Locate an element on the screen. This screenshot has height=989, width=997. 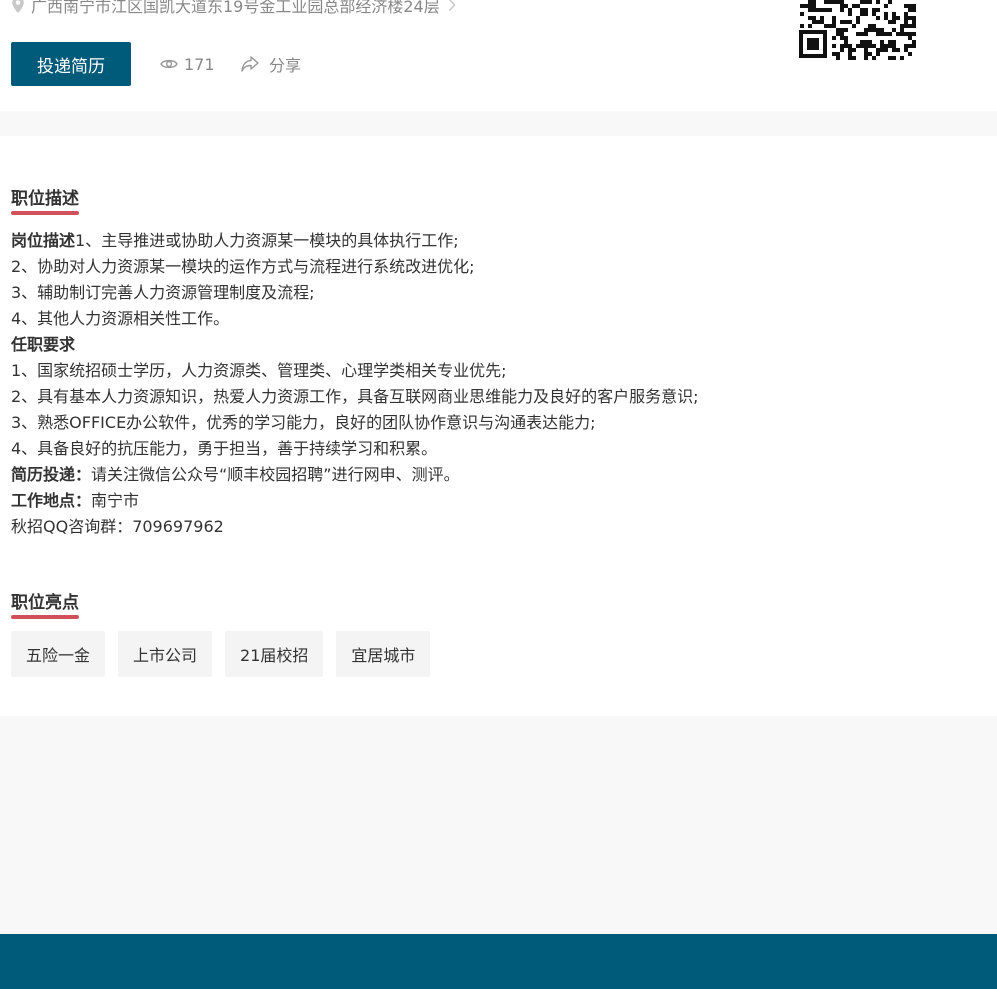
description-line: 岗位描述1、主导推进或协助人力资源某一模块的具体执行工作; is located at coordinates (491, 241).